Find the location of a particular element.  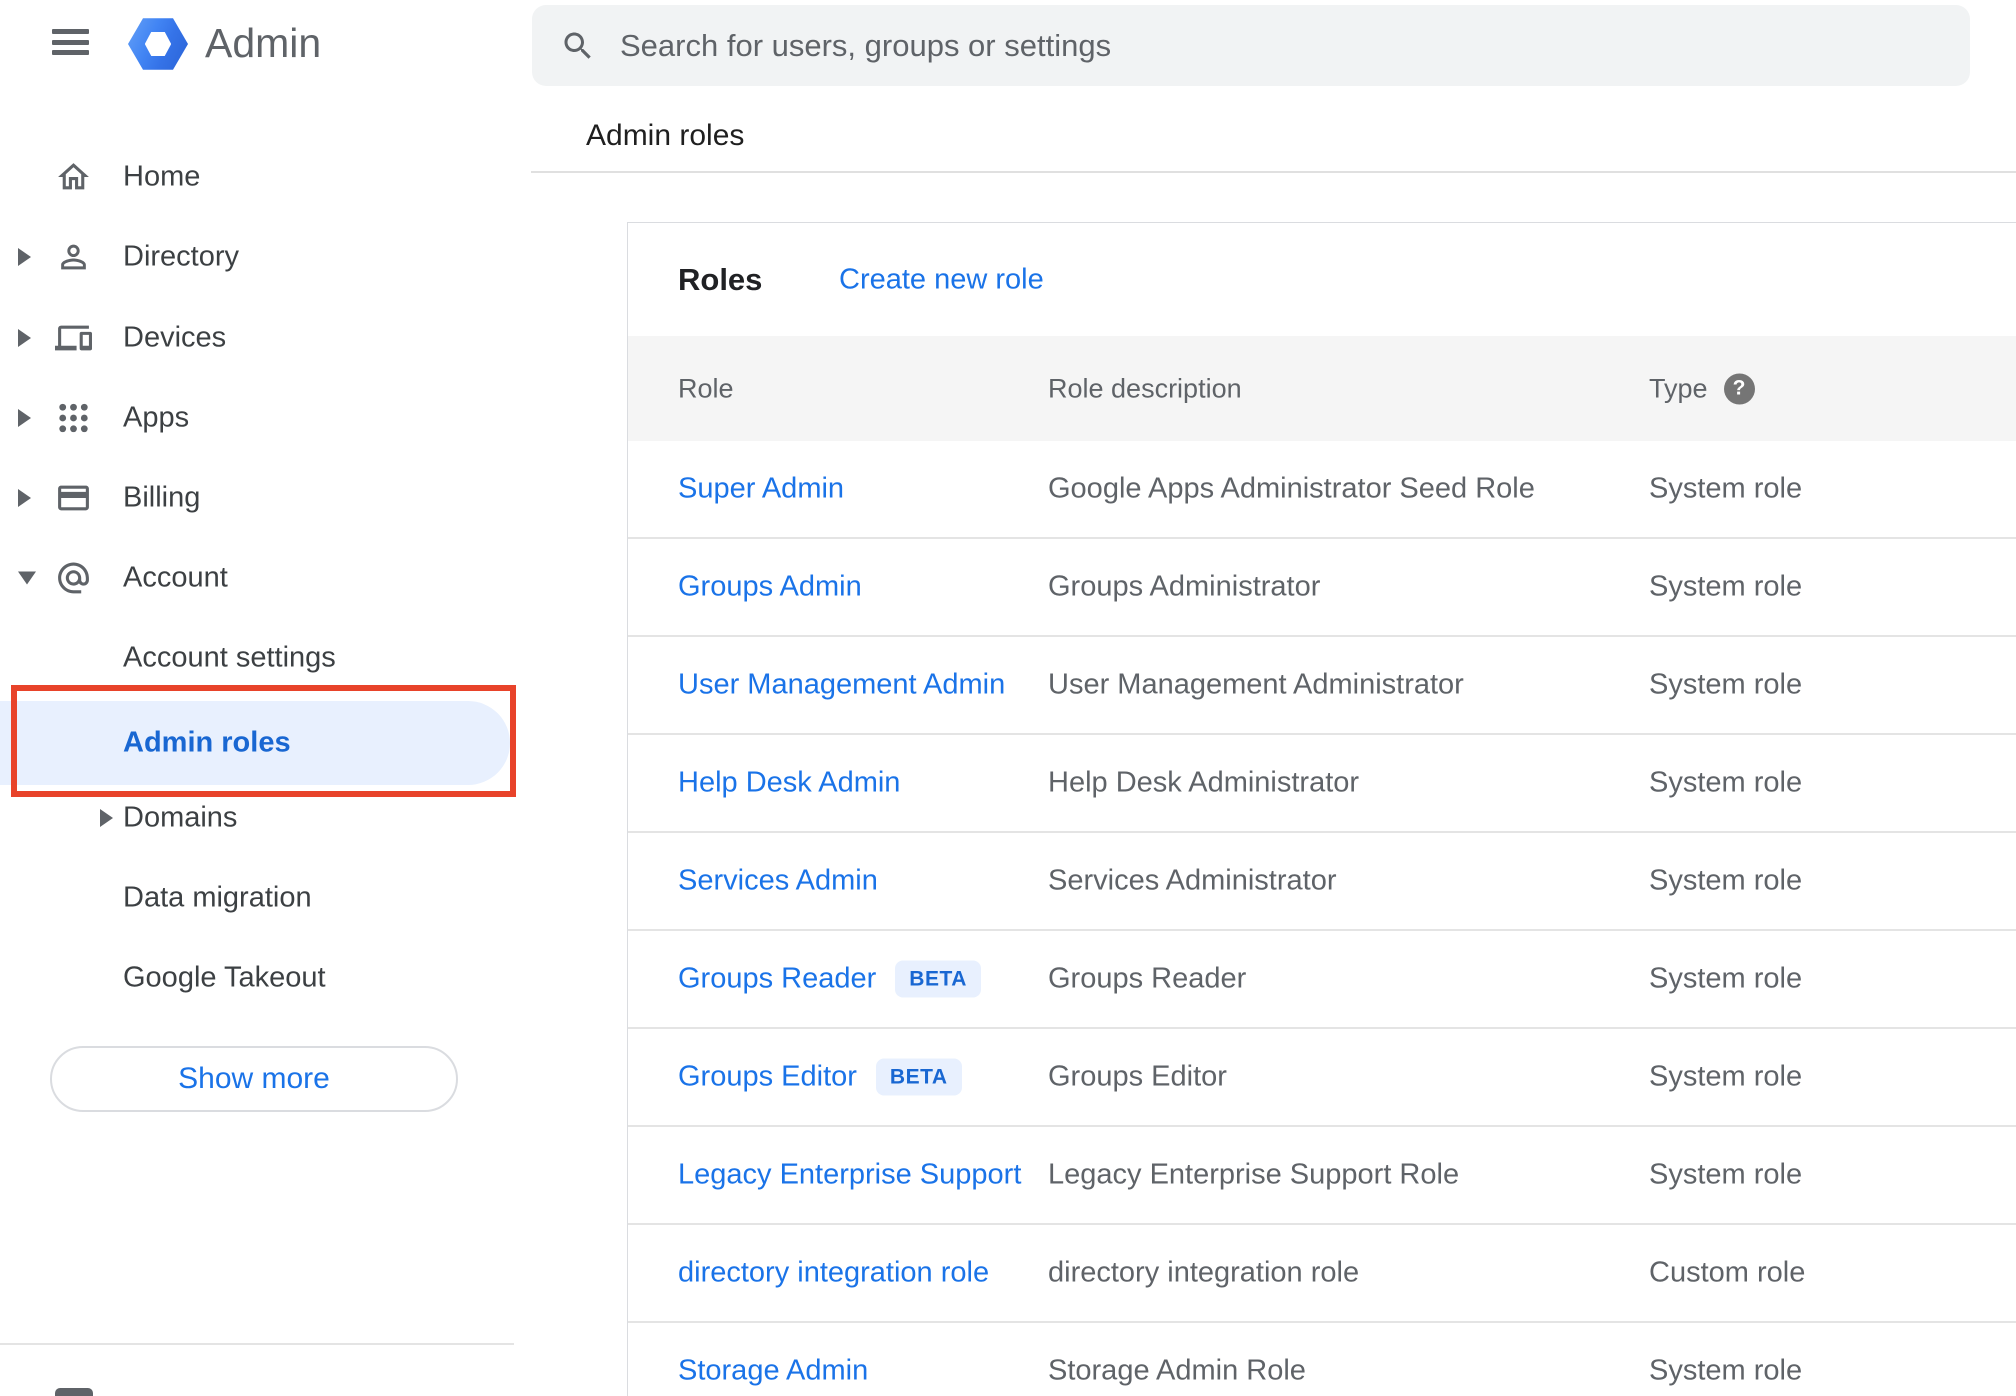

role-description: Groups Editor is located at coordinates (1137, 1076).